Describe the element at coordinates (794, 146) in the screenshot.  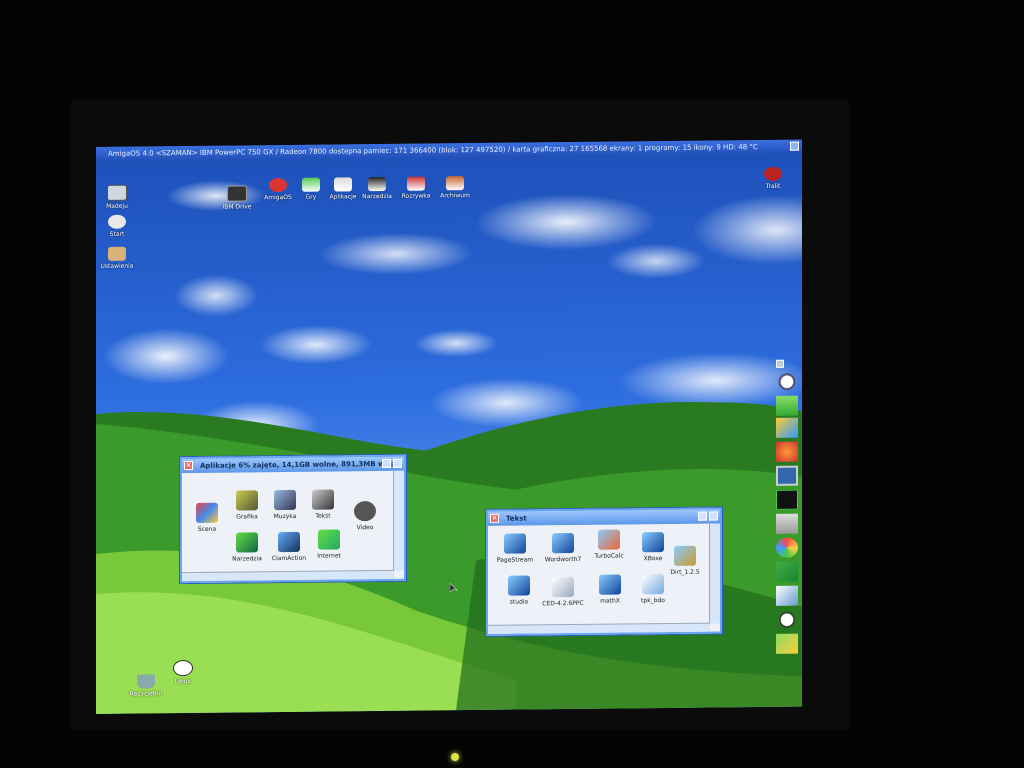
I see `screen-depth-icon` at that location.